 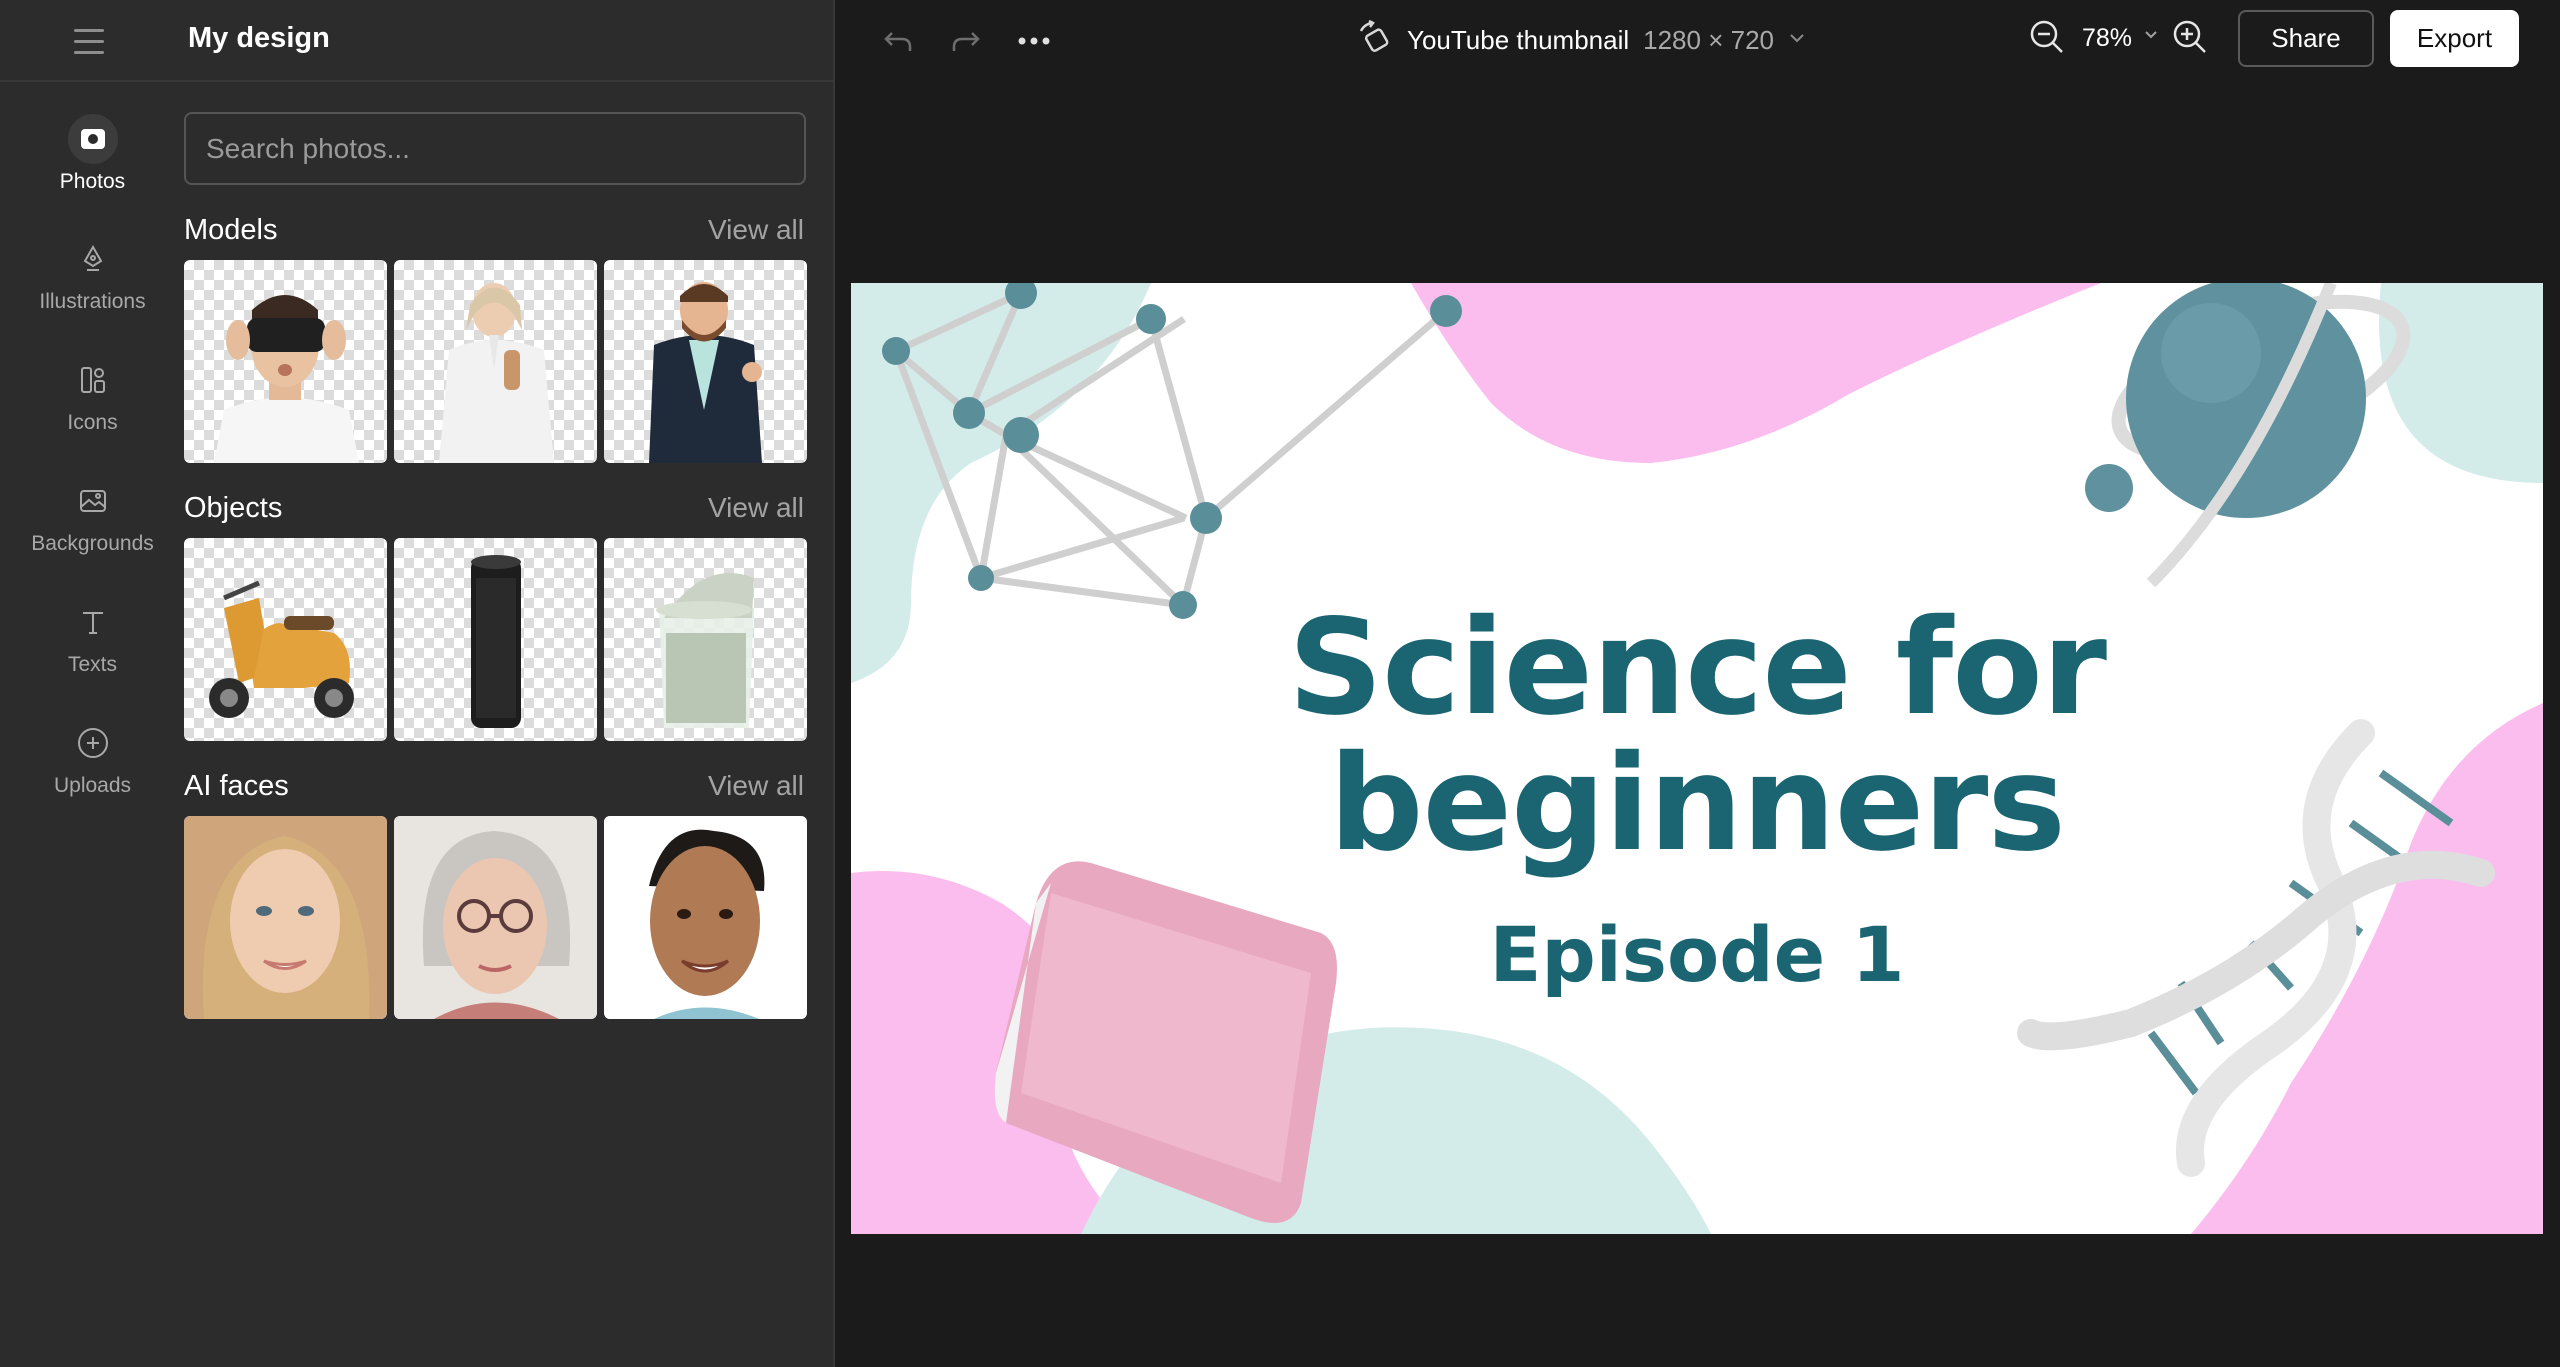 What do you see at coordinates (495, 639) in the screenshot?
I see `photo-thumb-smart-speaker` at bounding box center [495, 639].